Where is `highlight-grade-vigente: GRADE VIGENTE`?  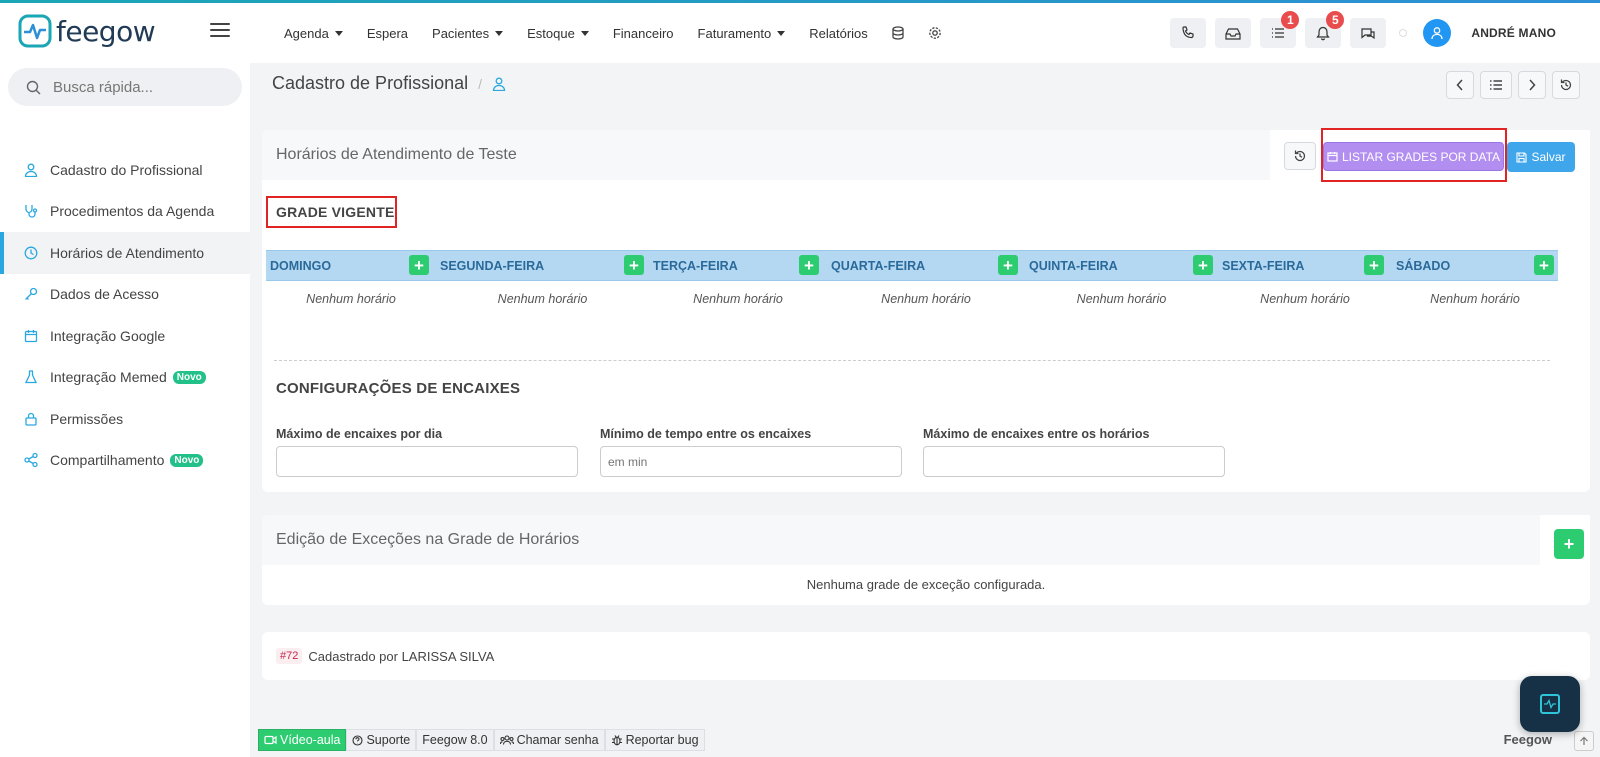
highlight-grade-vigente: GRADE VIGENTE is located at coordinates (331, 212).